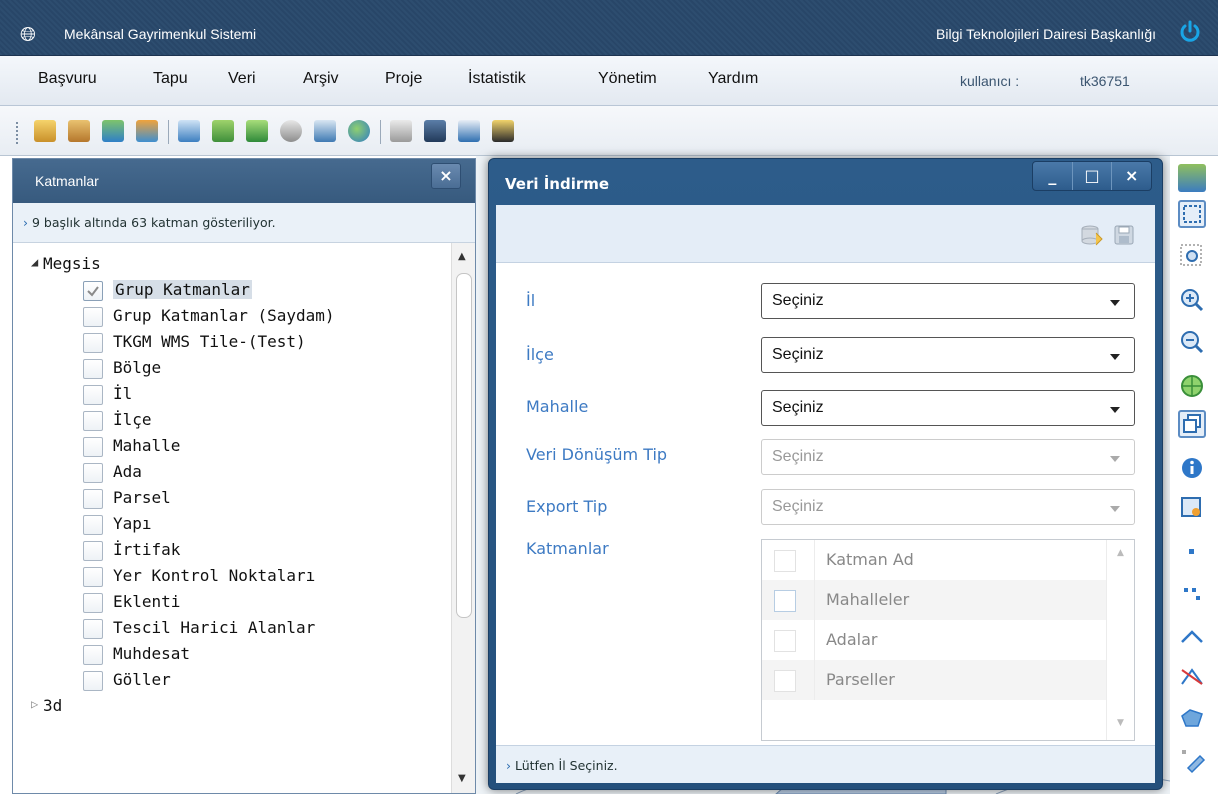 This screenshot has width=1218, height=794. What do you see at coordinates (497, 79) in the screenshot?
I see `menu-istatistik: İstatistik` at bounding box center [497, 79].